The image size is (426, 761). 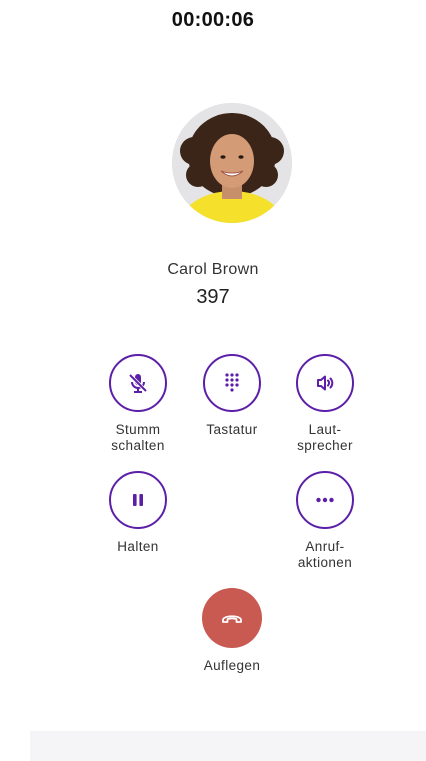 I want to click on mute-label: Stumm schalten, so click(x=138, y=437).